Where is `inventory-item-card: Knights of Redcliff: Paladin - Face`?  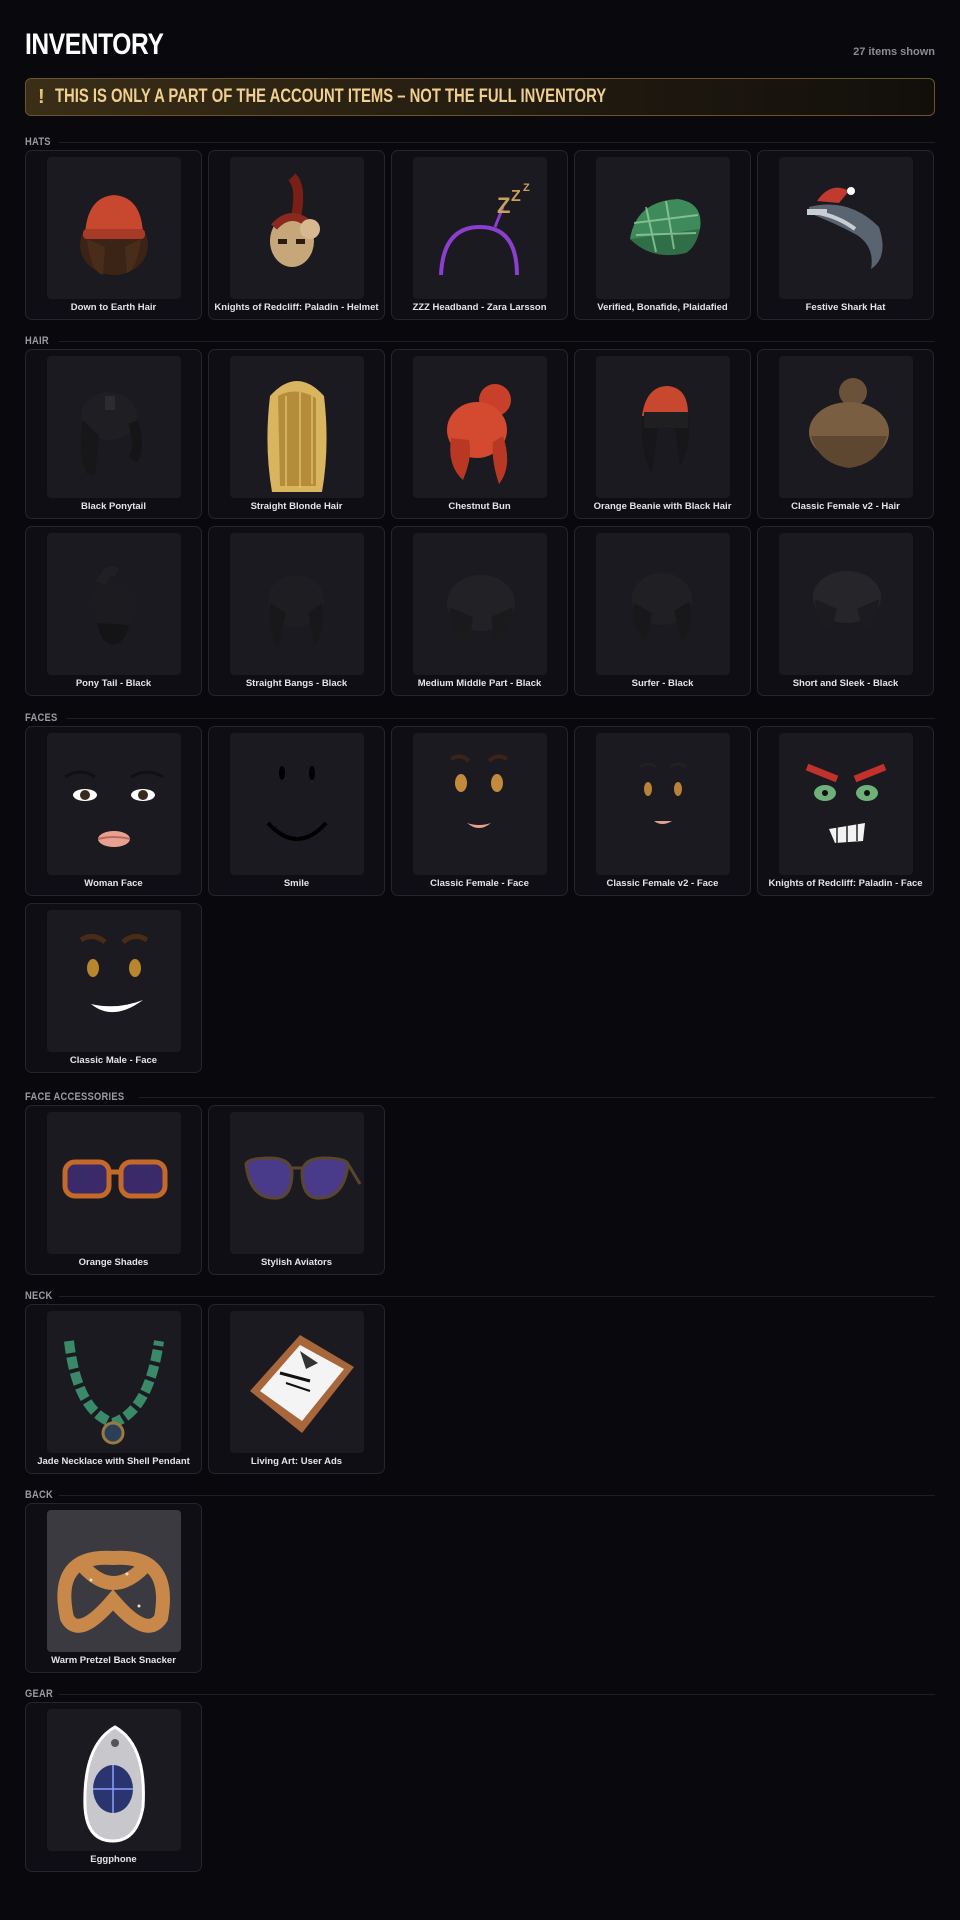 inventory-item-card: Knights of Redcliff: Paladin - Face is located at coordinates (845, 811).